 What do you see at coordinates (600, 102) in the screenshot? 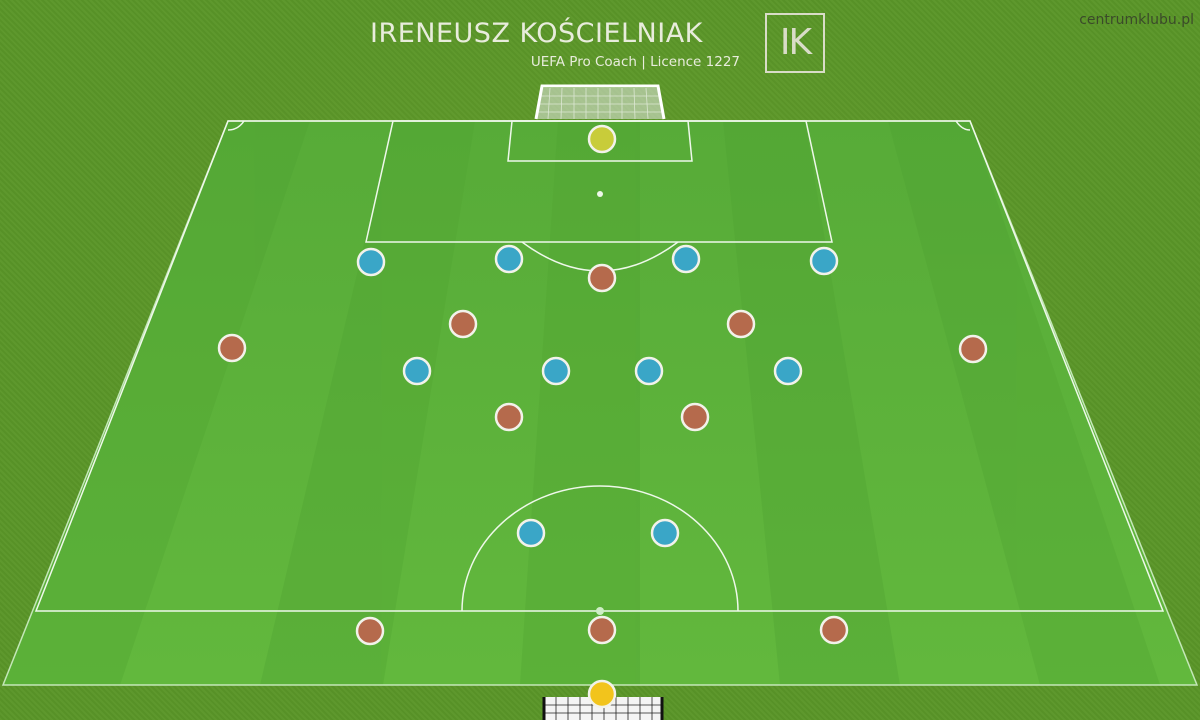
I see `top-goal` at bounding box center [600, 102].